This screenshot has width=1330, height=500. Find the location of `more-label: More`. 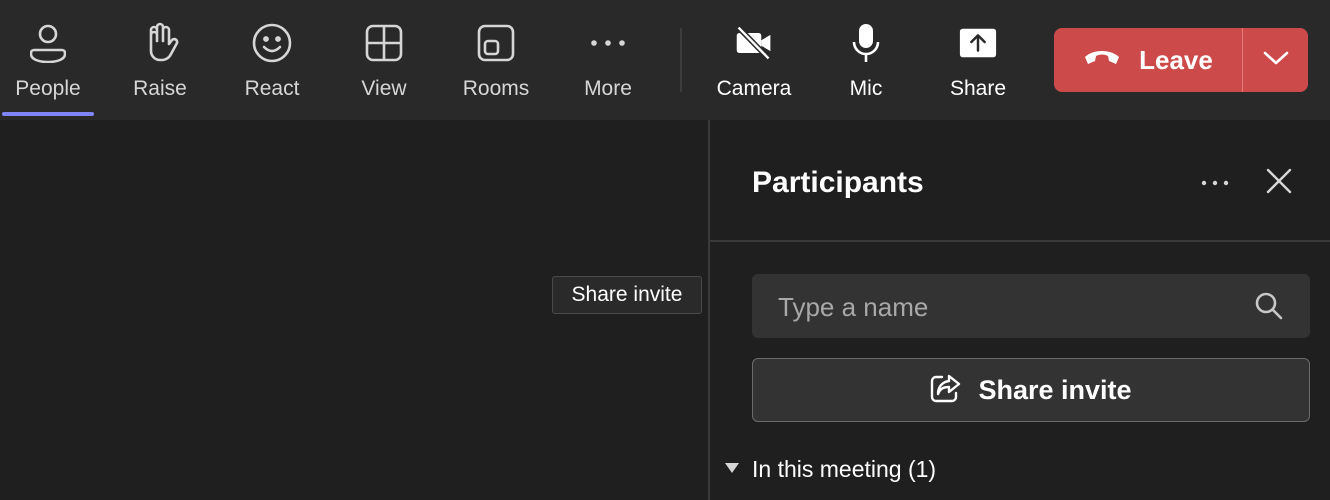

more-label: More is located at coordinates (608, 88).